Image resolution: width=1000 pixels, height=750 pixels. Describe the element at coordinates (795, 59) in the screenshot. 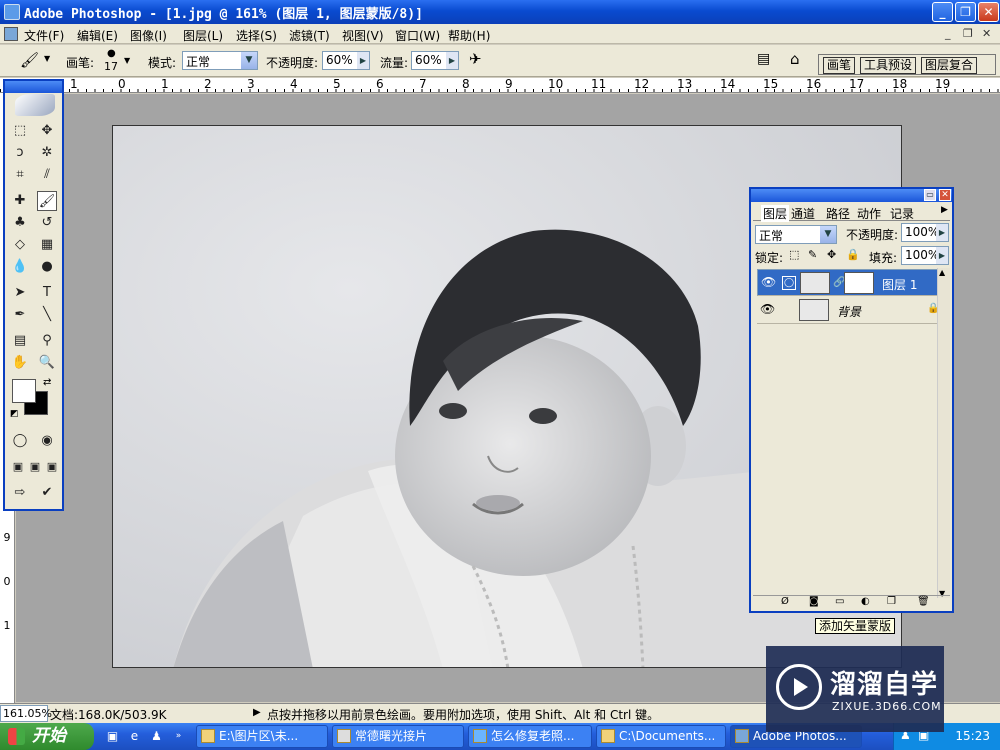

I see `palette-well-icon: ⌂` at that location.